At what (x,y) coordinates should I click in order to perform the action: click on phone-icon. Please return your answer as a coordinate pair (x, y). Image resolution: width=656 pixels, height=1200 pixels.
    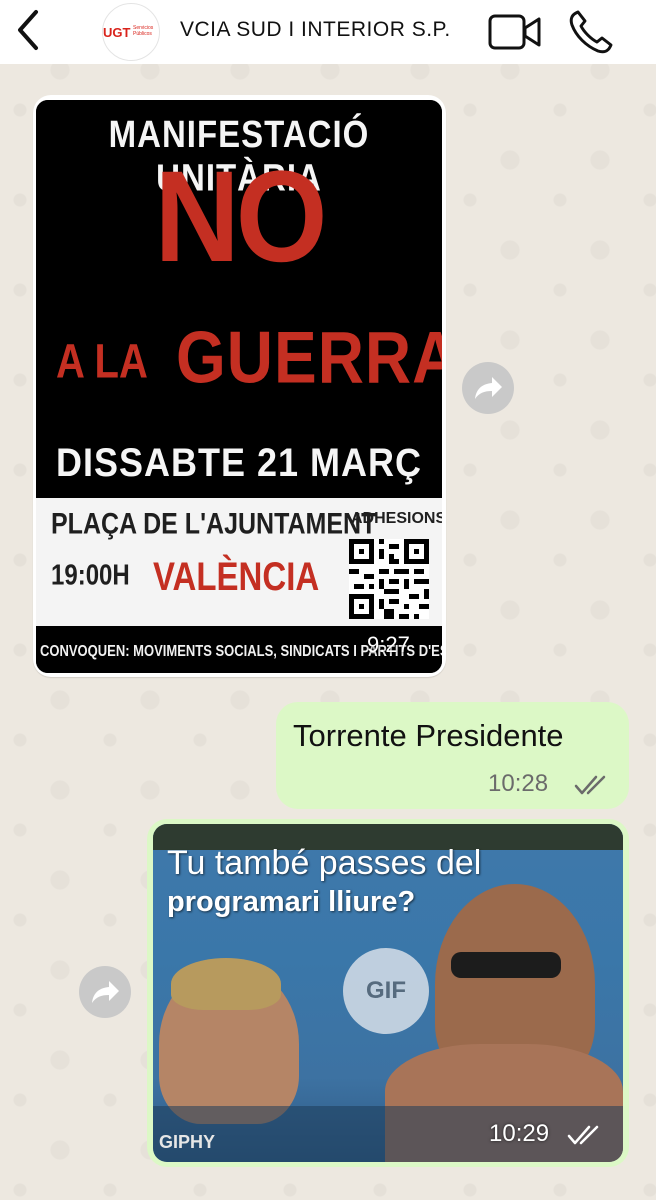
    Looking at the image, I should click on (591, 32).